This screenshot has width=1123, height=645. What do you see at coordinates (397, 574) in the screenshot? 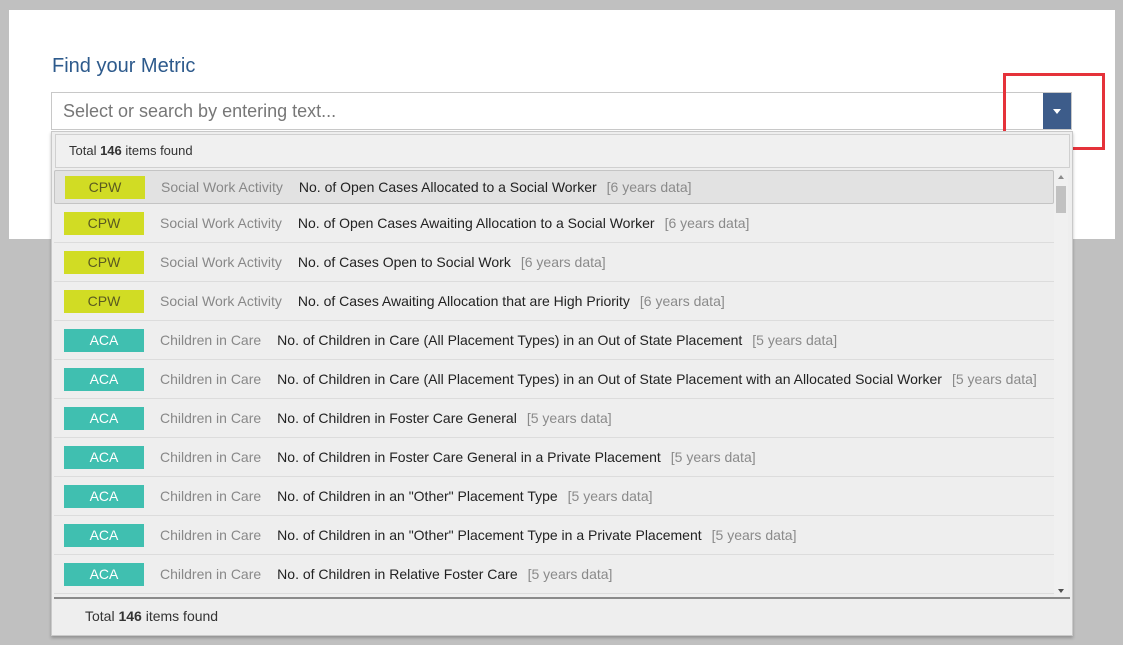
I see `metric-title: No. of Children in Relative Foster Care` at bounding box center [397, 574].